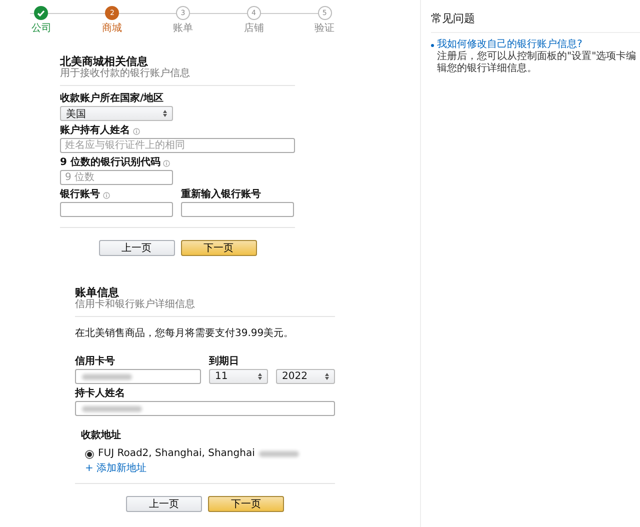 The height and width of the screenshot is (527, 640). What do you see at coordinates (100, 394) in the screenshot?
I see `field-label: 持卡人姓名` at bounding box center [100, 394].